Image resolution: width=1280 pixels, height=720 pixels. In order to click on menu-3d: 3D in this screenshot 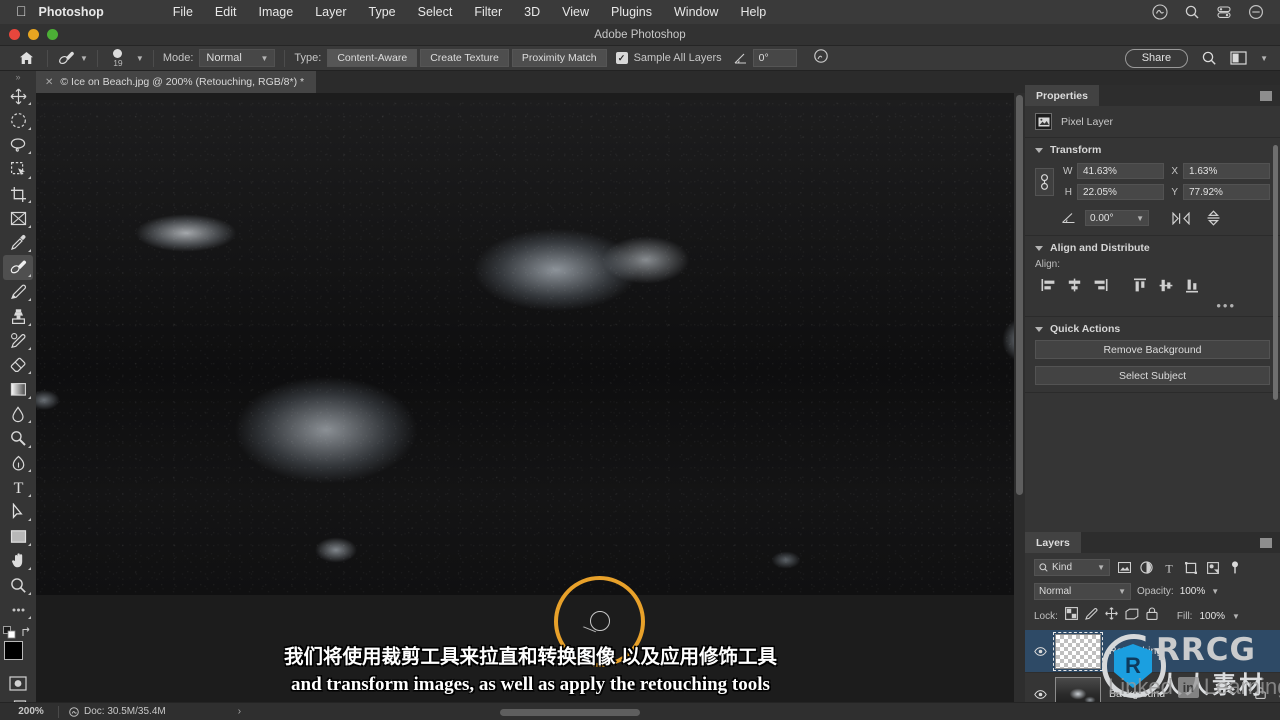, I will do `click(532, 12)`.